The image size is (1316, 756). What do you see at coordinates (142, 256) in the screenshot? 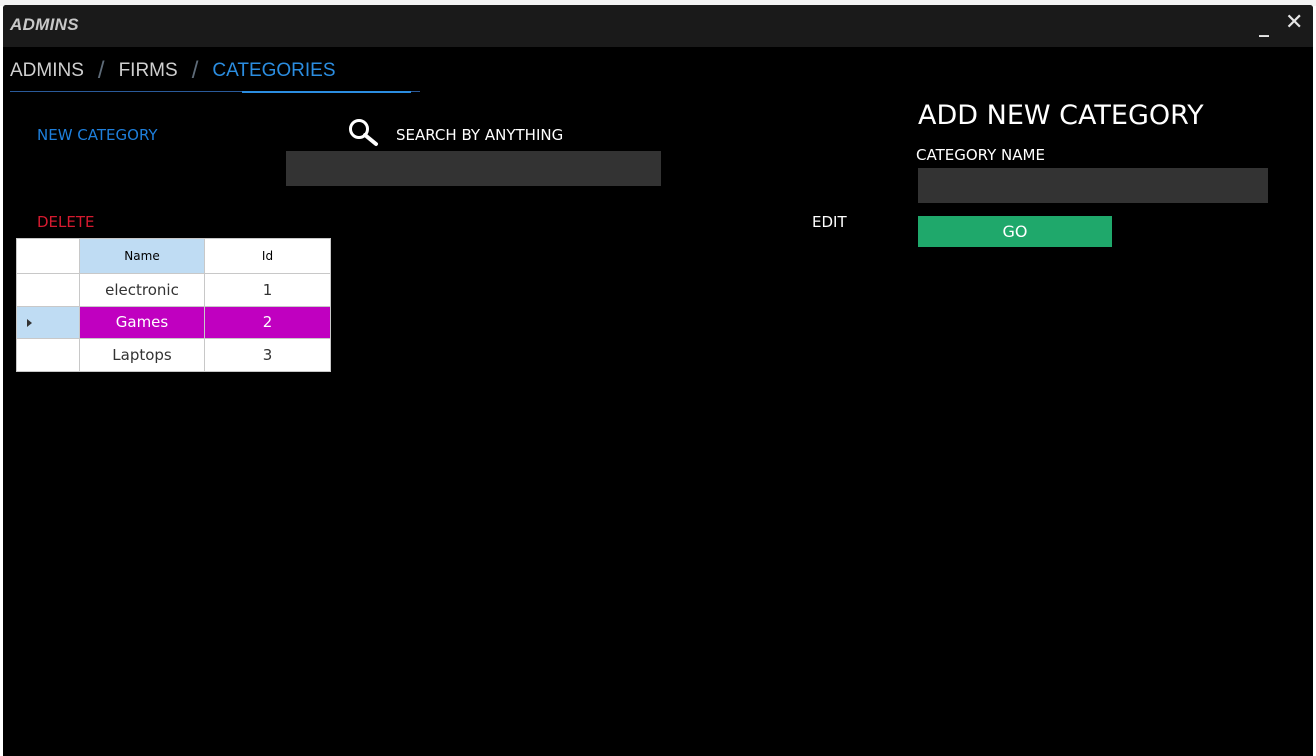
I see `column-header-name: Name` at bounding box center [142, 256].